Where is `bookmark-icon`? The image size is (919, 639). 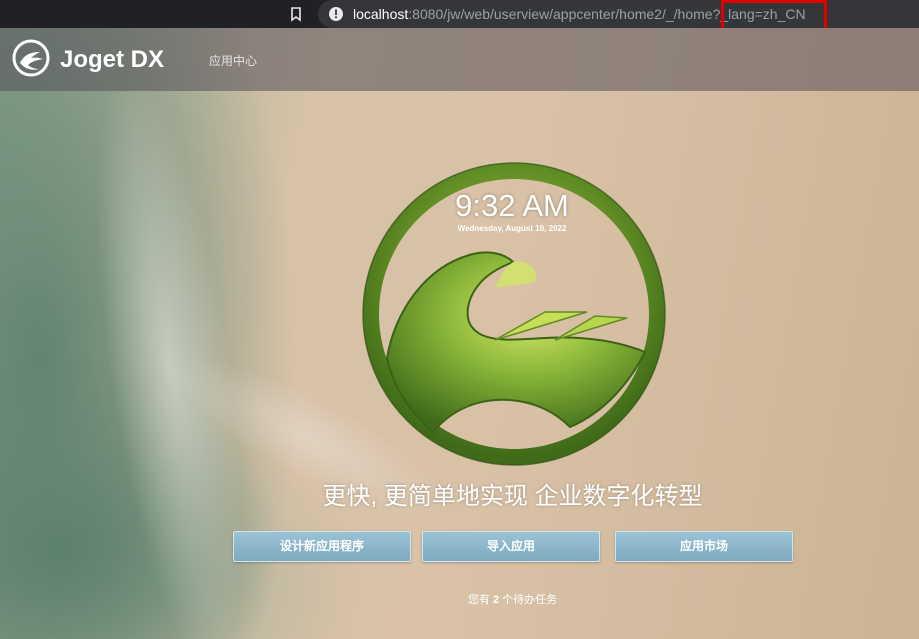
bookmark-icon is located at coordinates (296, 14).